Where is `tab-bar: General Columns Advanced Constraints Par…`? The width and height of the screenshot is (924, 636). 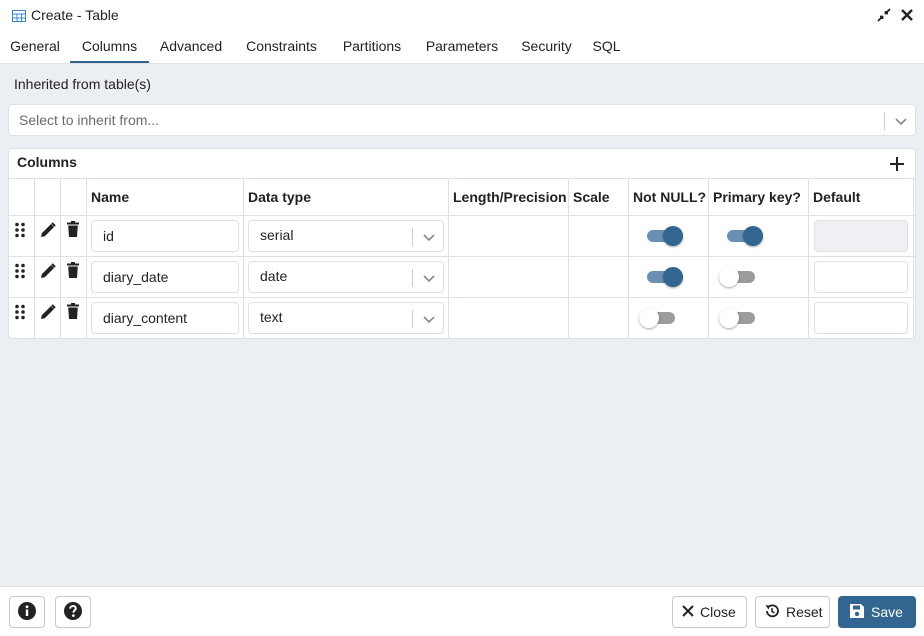
tab-bar: General Columns Advanced Constraints Par… is located at coordinates (462, 48).